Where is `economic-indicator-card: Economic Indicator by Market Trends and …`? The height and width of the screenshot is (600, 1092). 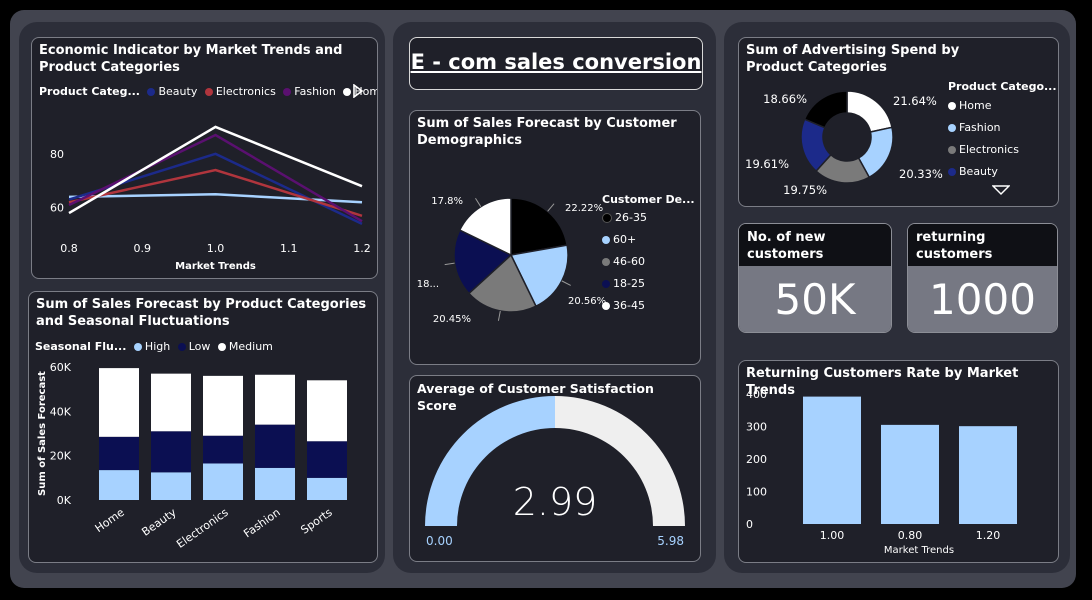 economic-indicator-card: Economic Indicator by Market Trends and … is located at coordinates (204, 158).